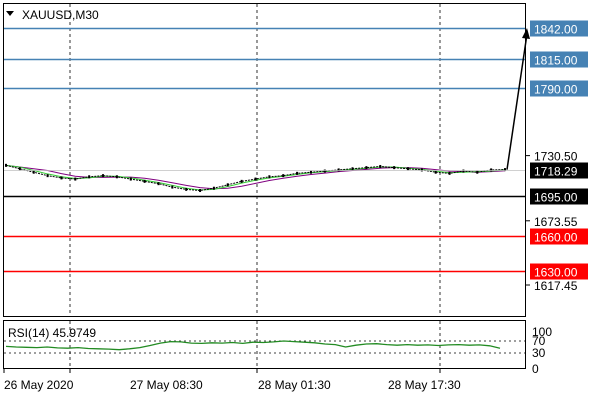  I want to click on level-label: 1790.00, so click(556, 90).